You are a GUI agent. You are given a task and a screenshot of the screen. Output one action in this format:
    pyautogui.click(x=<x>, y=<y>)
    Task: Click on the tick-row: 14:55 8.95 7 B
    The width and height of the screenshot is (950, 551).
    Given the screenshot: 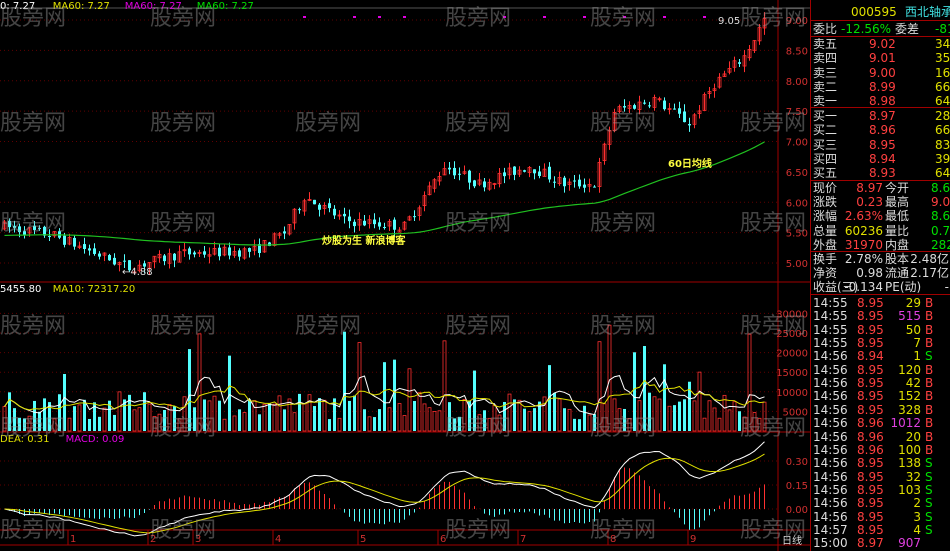 What is the action you would take?
    pyautogui.click(x=880, y=343)
    